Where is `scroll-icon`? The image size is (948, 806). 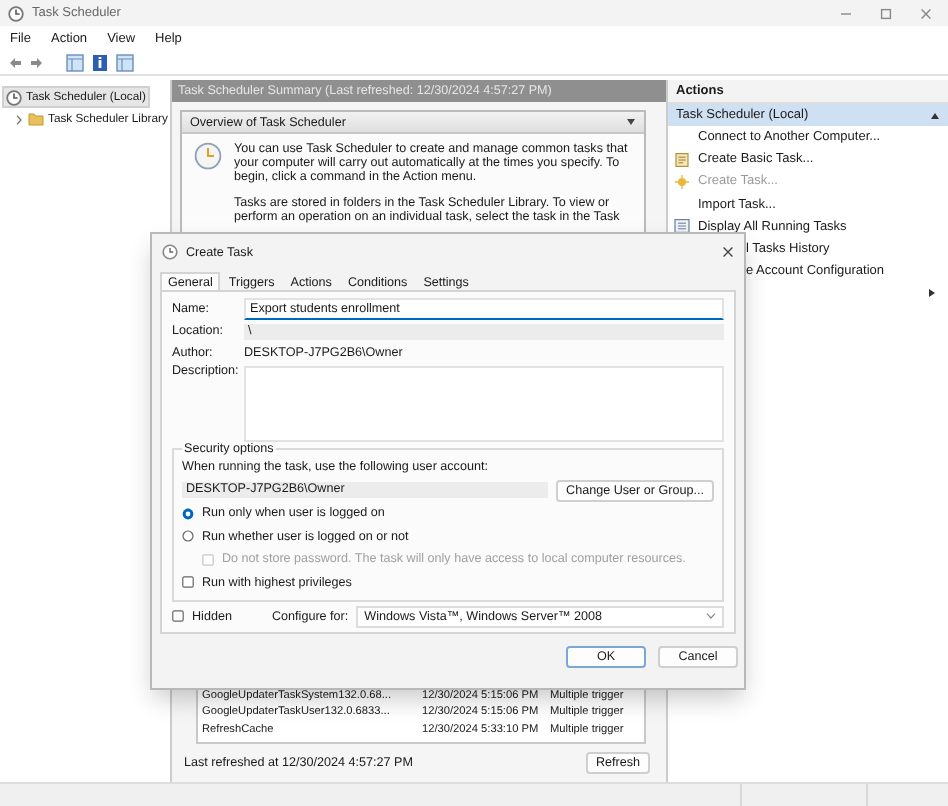 scroll-icon is located at coordinates (682, 159).